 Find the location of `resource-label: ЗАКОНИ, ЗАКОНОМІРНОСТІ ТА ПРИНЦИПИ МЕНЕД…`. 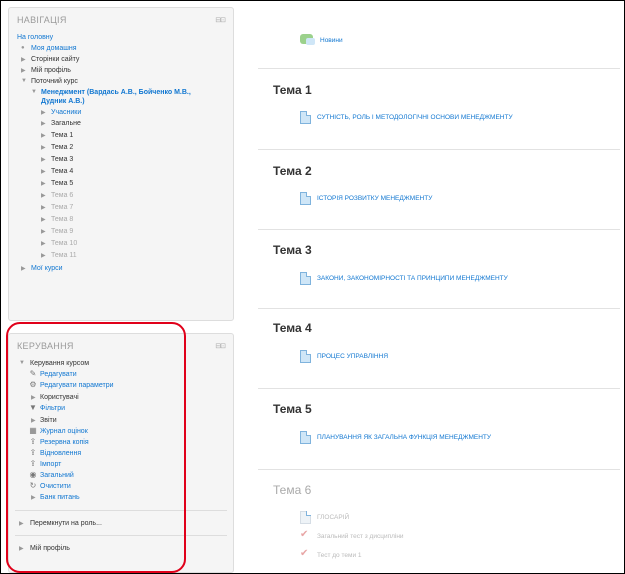

resource-label: ЗАКОНИ, ЗАКОНОМІРНОСТІ ТА ПРИНЦИПИ МЕНЕД… is located at coordinates (412, 278).